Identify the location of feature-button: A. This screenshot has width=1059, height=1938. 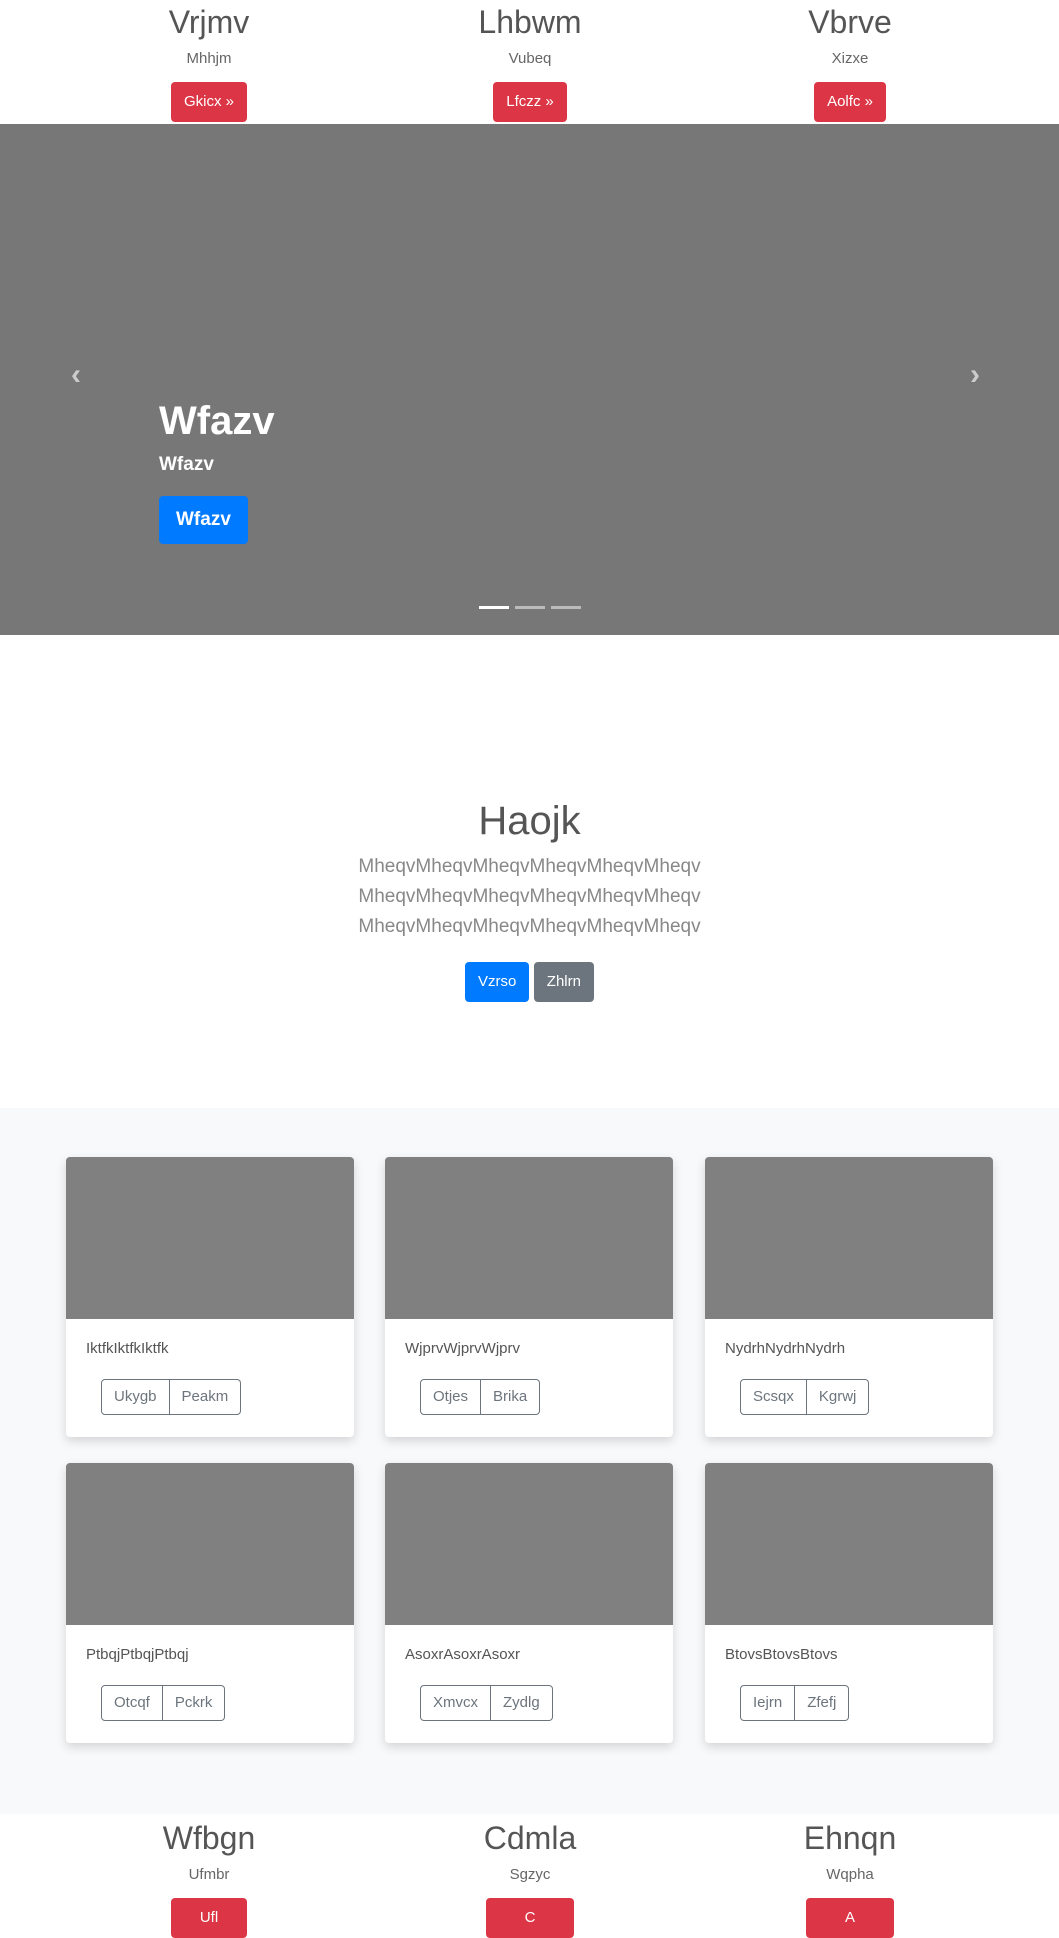
(850, 1918).